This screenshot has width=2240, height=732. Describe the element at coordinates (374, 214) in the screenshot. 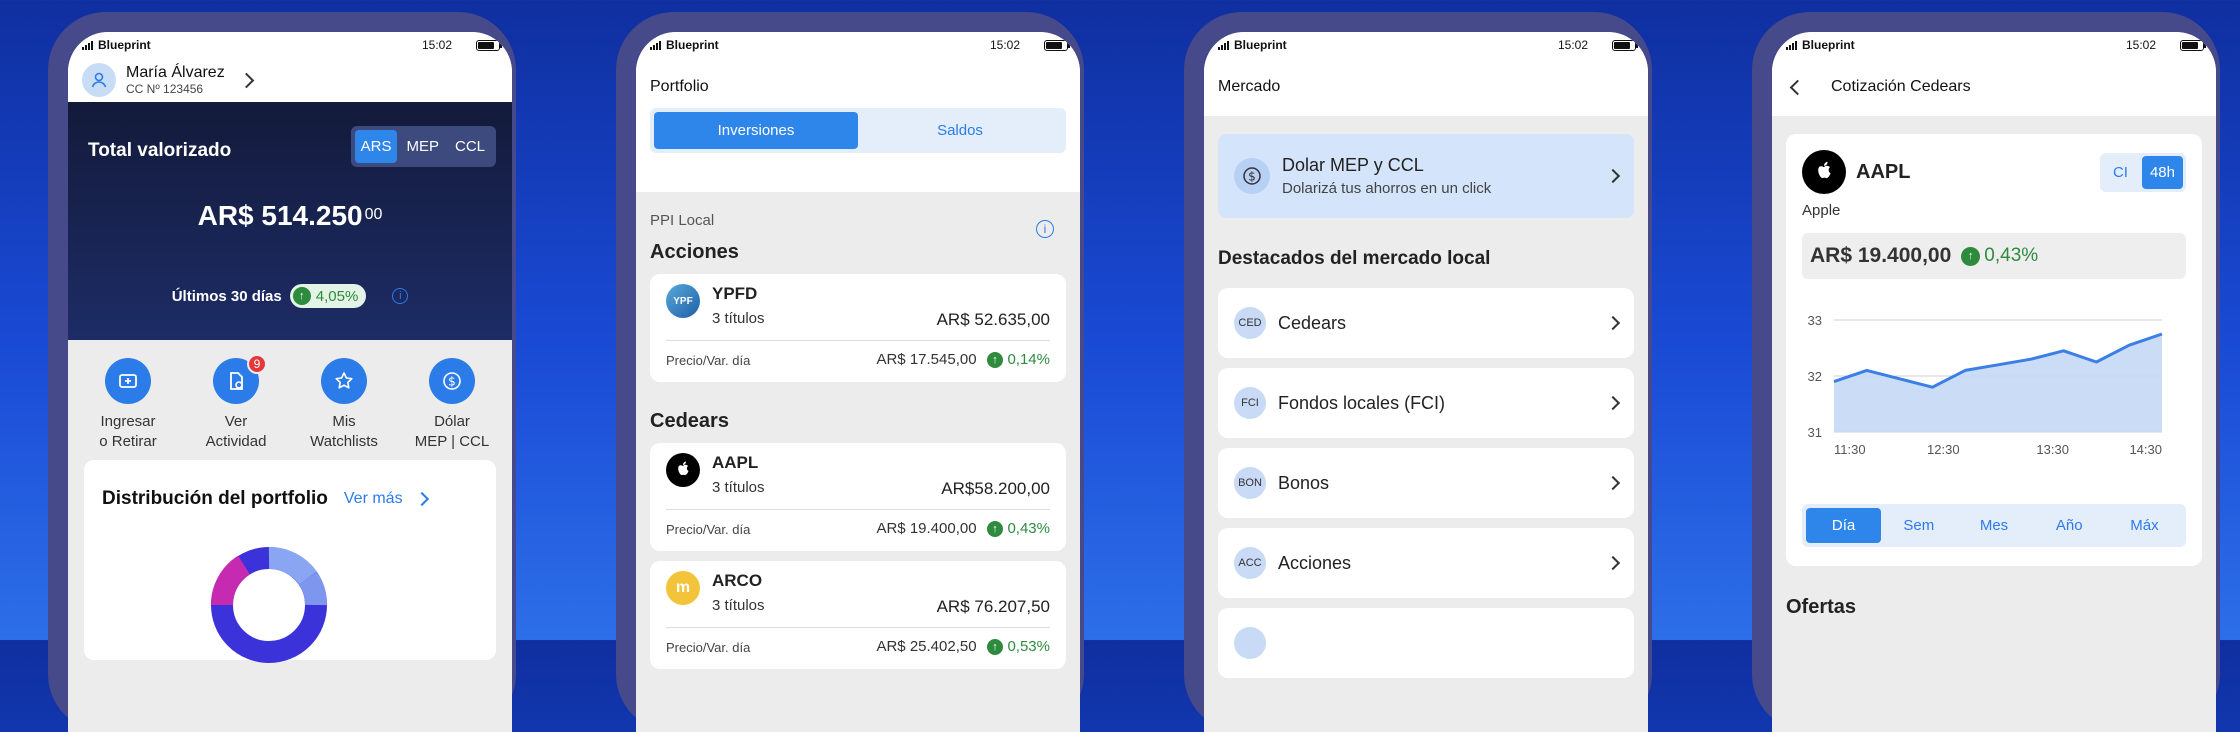

I see `total-amount-decimals: 00` at that location.